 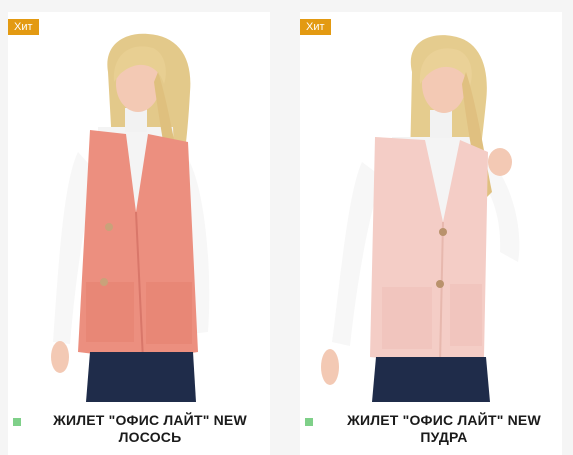 I want to click on product-title: ЖИЛЕТ "ОФИС ЛАЙТ" NEW ПУДРА, so click(x=444, y=429).